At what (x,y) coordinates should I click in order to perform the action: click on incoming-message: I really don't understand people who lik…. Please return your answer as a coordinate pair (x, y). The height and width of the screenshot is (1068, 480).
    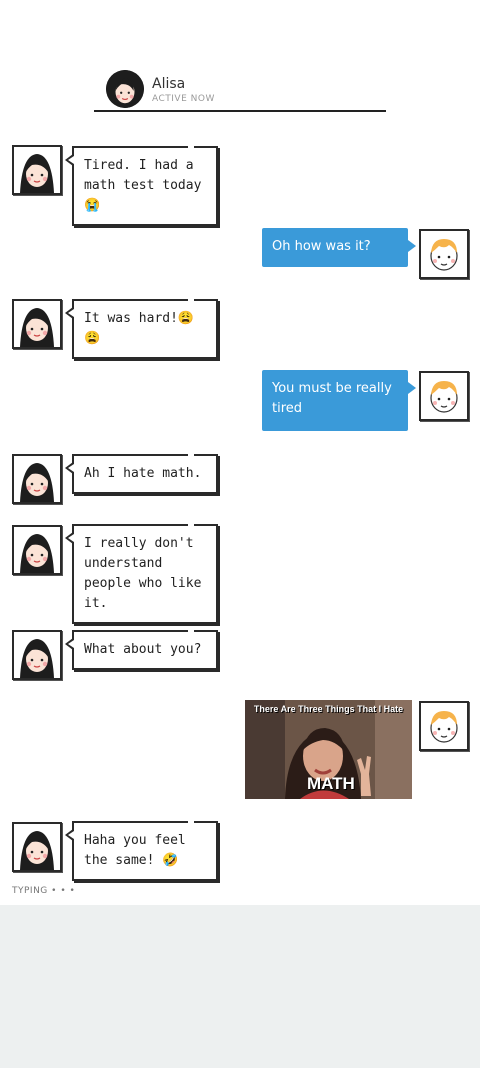
    Looking at the image, I should click on (141, 572).